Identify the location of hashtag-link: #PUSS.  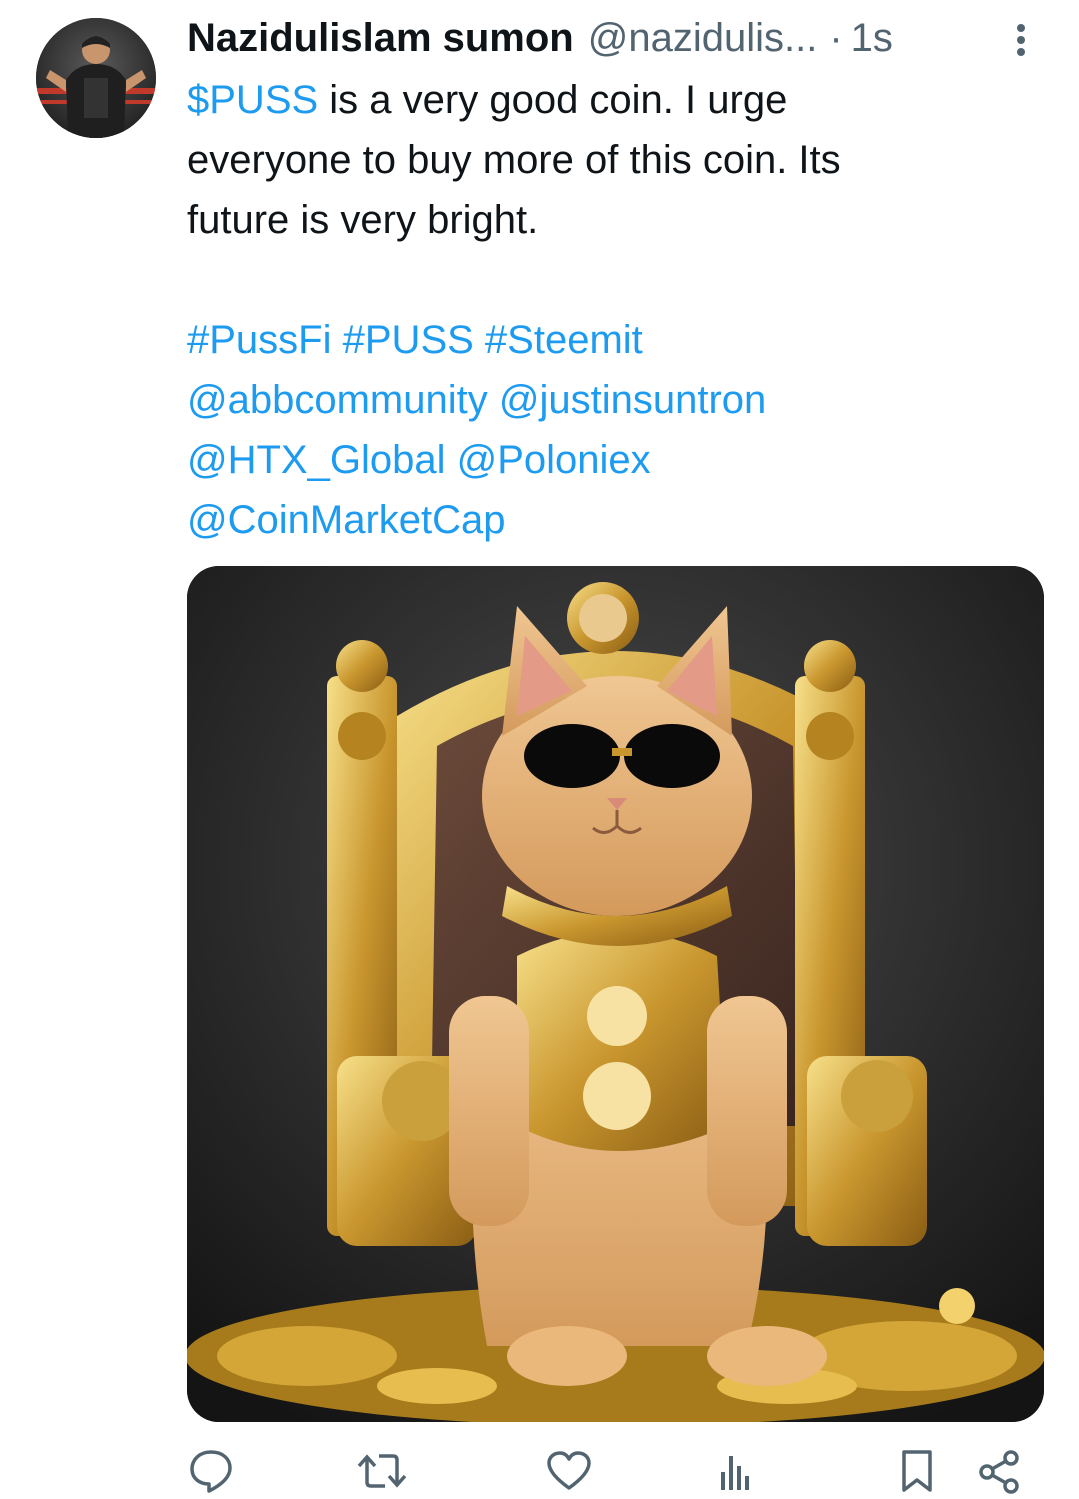
(408, 340).